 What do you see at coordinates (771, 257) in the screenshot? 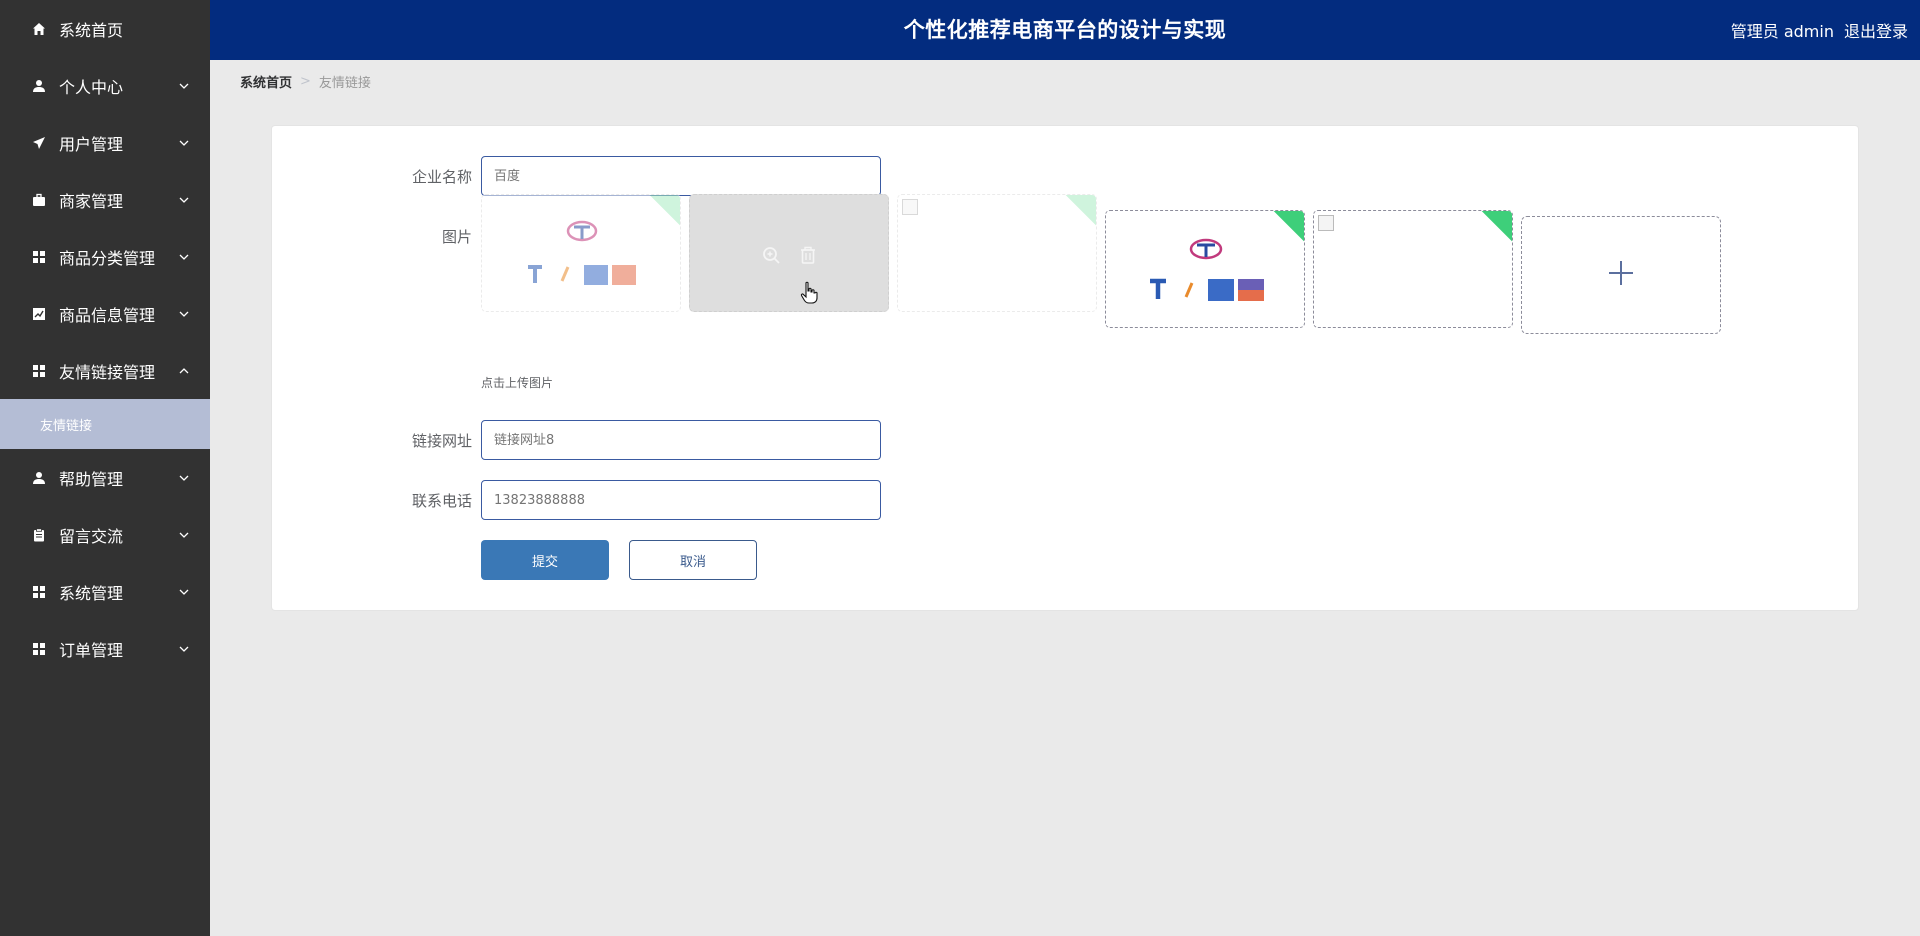
I see `zoom-preview-icon` at bounding box center [771, 257].